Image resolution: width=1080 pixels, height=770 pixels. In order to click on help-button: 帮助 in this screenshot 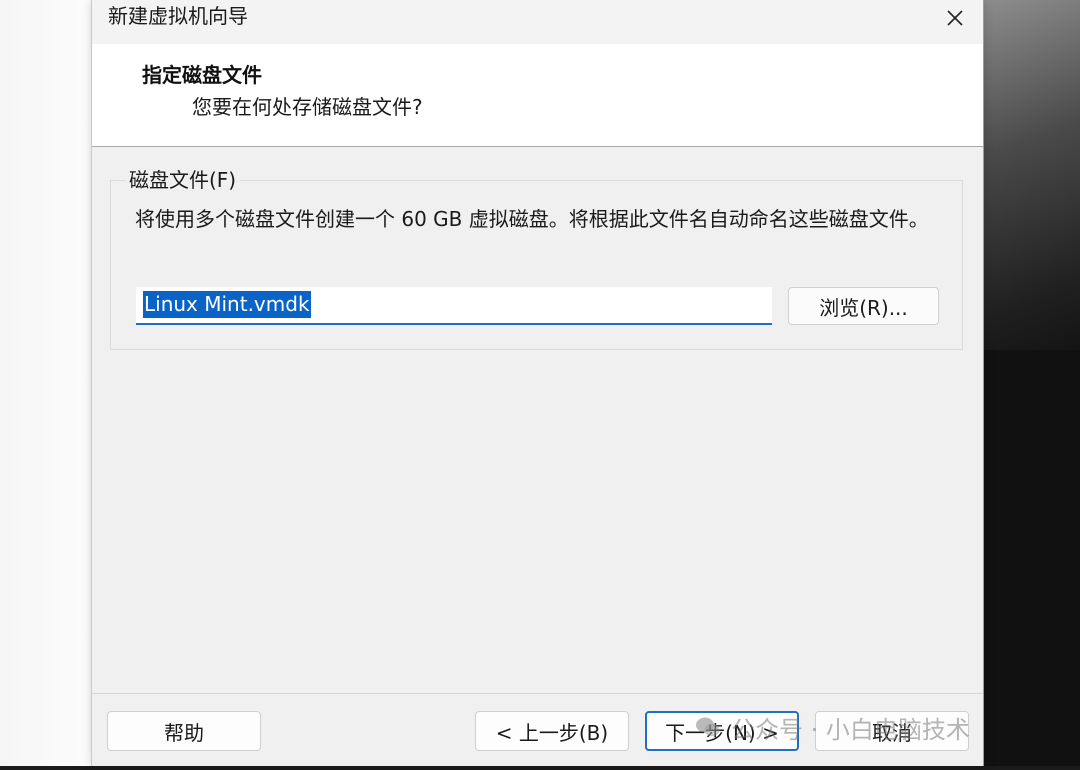, I will do `click(184, 731)`.